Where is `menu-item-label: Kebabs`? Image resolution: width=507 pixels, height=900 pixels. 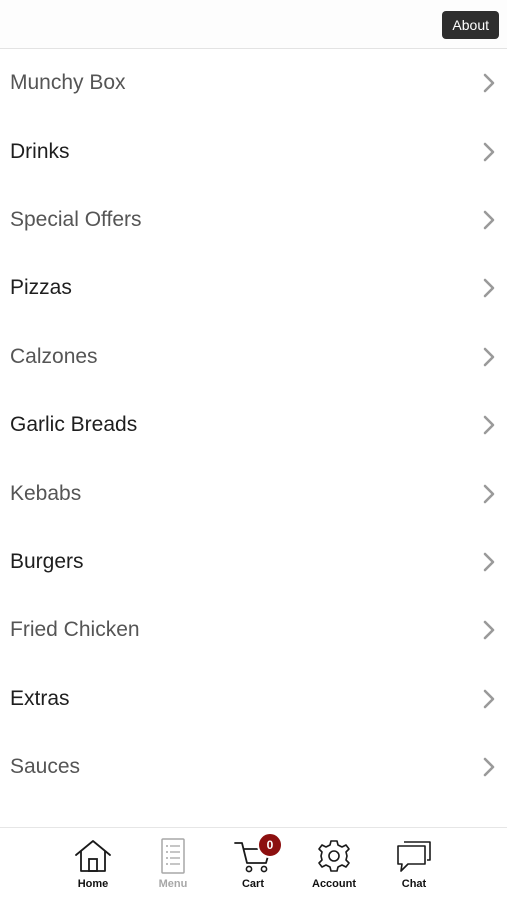 menu-item-label: Kebabs is located at coordinates (46, 493).